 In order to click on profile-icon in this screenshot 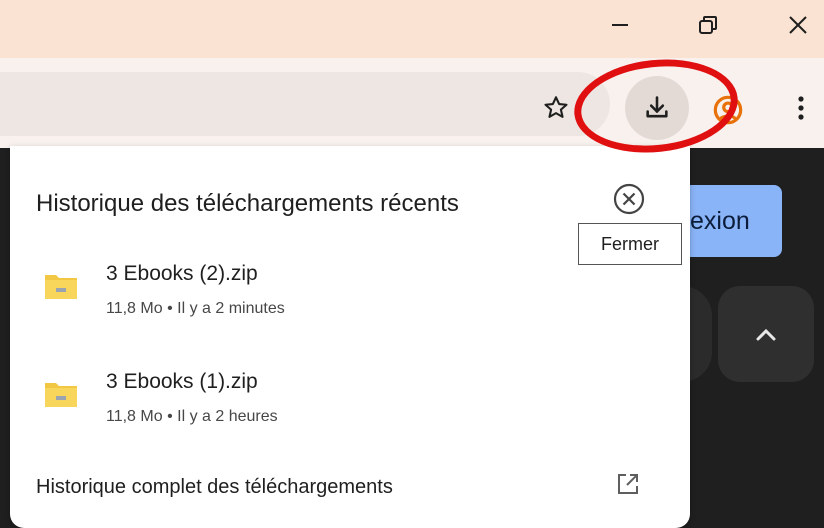, I will do `click(728, 110)`.